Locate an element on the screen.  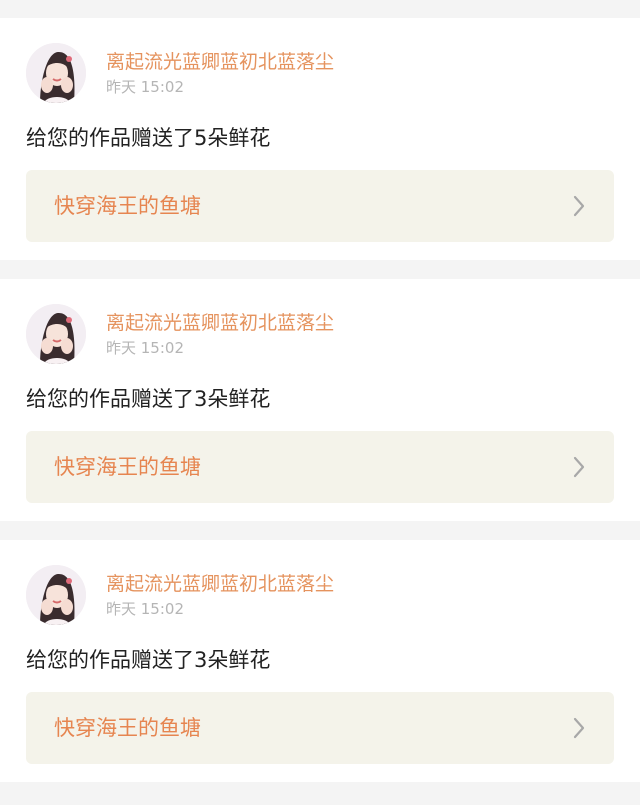
gift-message: 给您的作品赠送了5朵鲜花 is located at coordinates (148, 138).